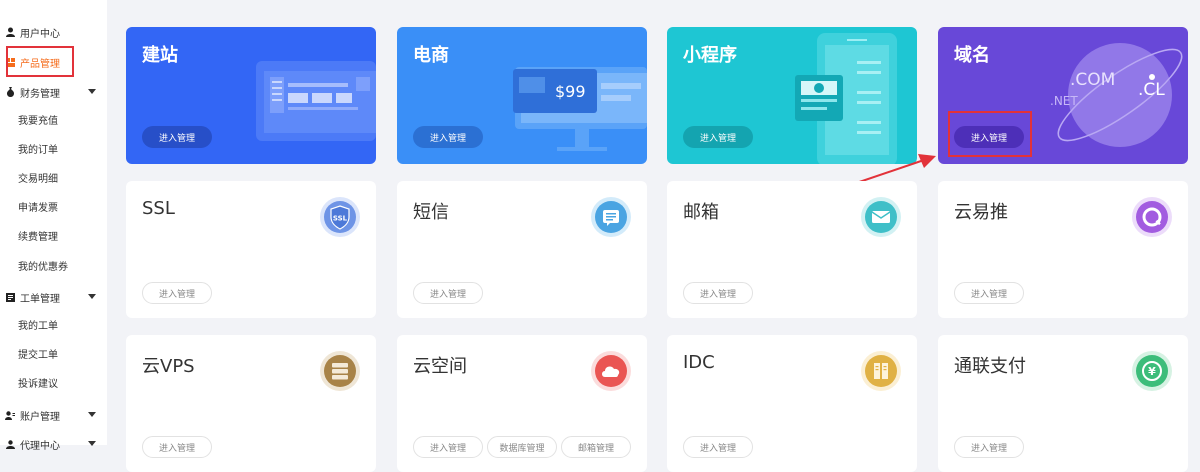 Image resolution: width=1200 pixels, height=472 pixels. What do you see at coordinates (1092, 80) in the screenshot?
I see `domain-com-label: .COM` at bounding box center [1092, 80].